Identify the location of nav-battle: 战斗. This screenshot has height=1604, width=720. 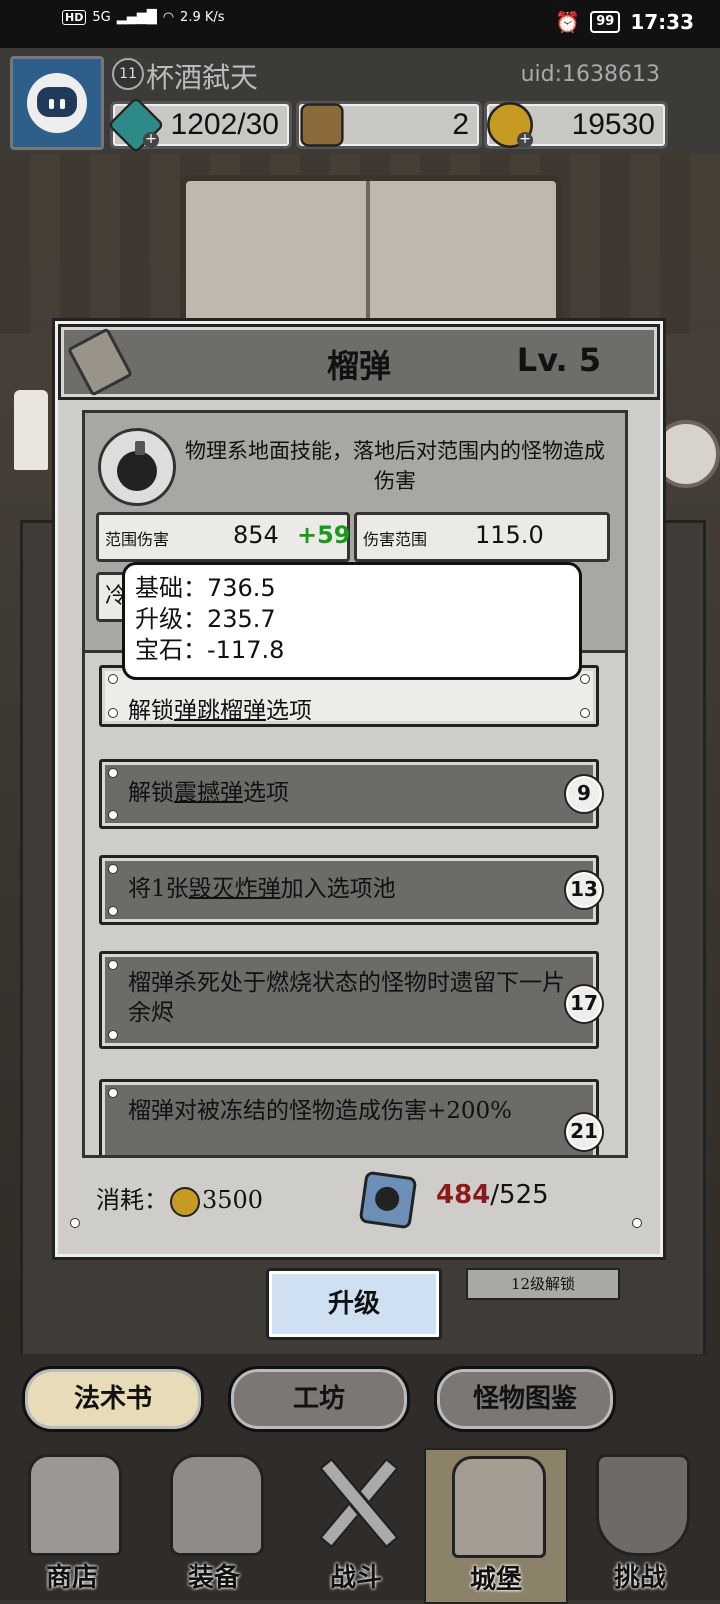
(356, 1524).